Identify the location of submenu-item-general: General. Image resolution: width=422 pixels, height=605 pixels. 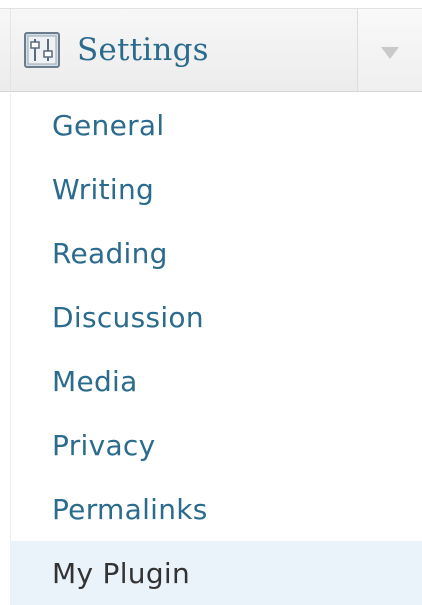
(216, 125).